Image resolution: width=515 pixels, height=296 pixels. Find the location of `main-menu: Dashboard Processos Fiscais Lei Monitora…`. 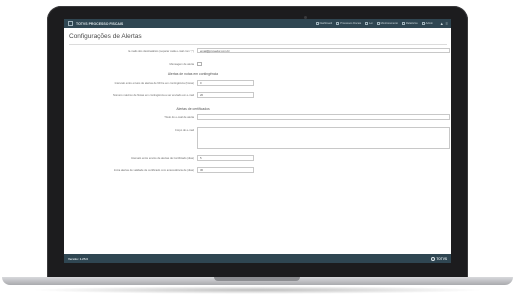

main-menu: Dashboard Processos Fiscais Lei Monitora… is located at coordinates (372, 23).